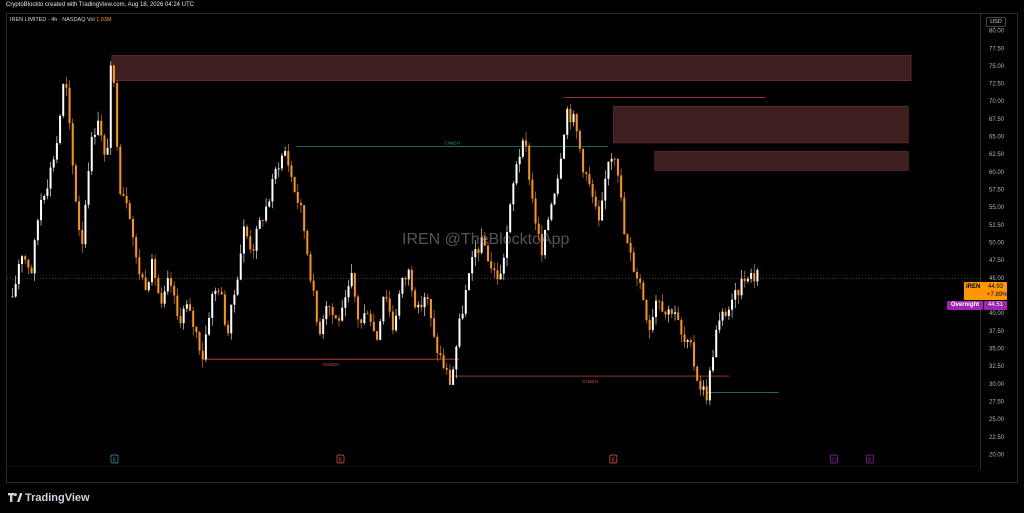 The height and width of the screenshot is (513, 1024). What do you see at coordinates (997, 295) in the screenshot?
I see `last-price-change: +7.89%` at bounding box center [997, 295].